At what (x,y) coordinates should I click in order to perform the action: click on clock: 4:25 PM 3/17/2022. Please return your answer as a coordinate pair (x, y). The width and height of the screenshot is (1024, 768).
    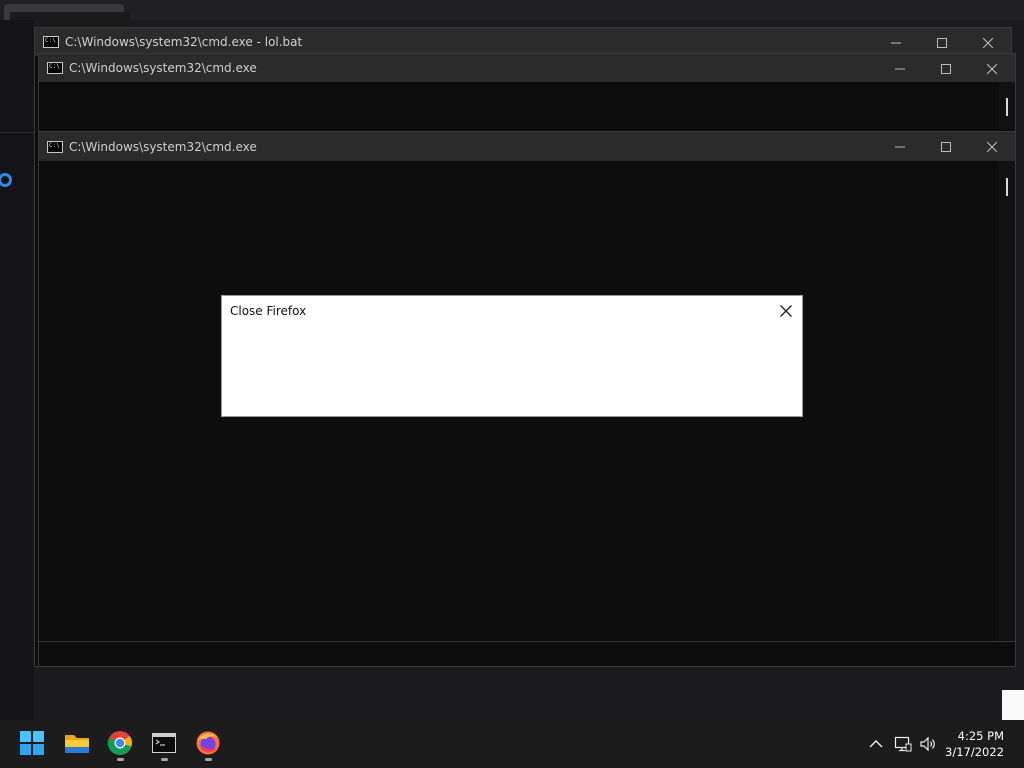
    Looking at the image, I should click on (974, 744).